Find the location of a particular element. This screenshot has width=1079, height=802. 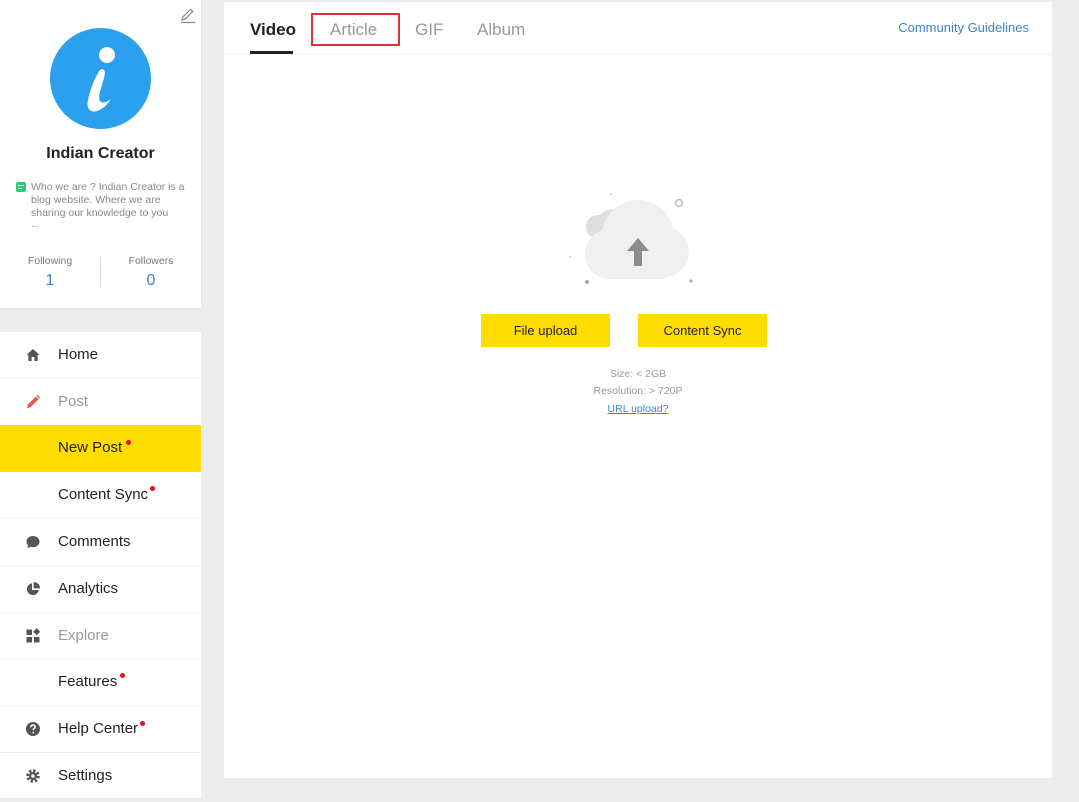

sidebar-item-label: Analytics is located at coordinates (88, 588).